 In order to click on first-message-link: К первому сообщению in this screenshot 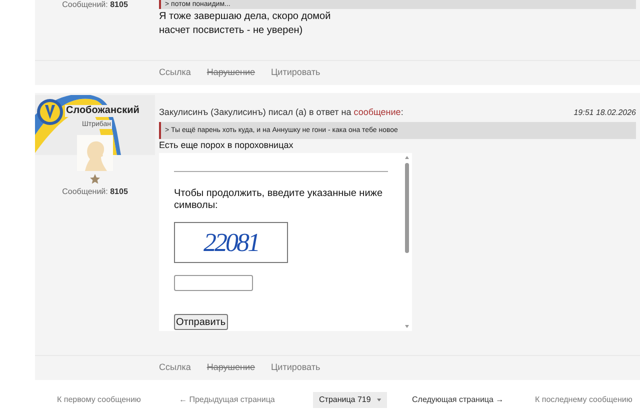, I will do `click(117, 400)`.